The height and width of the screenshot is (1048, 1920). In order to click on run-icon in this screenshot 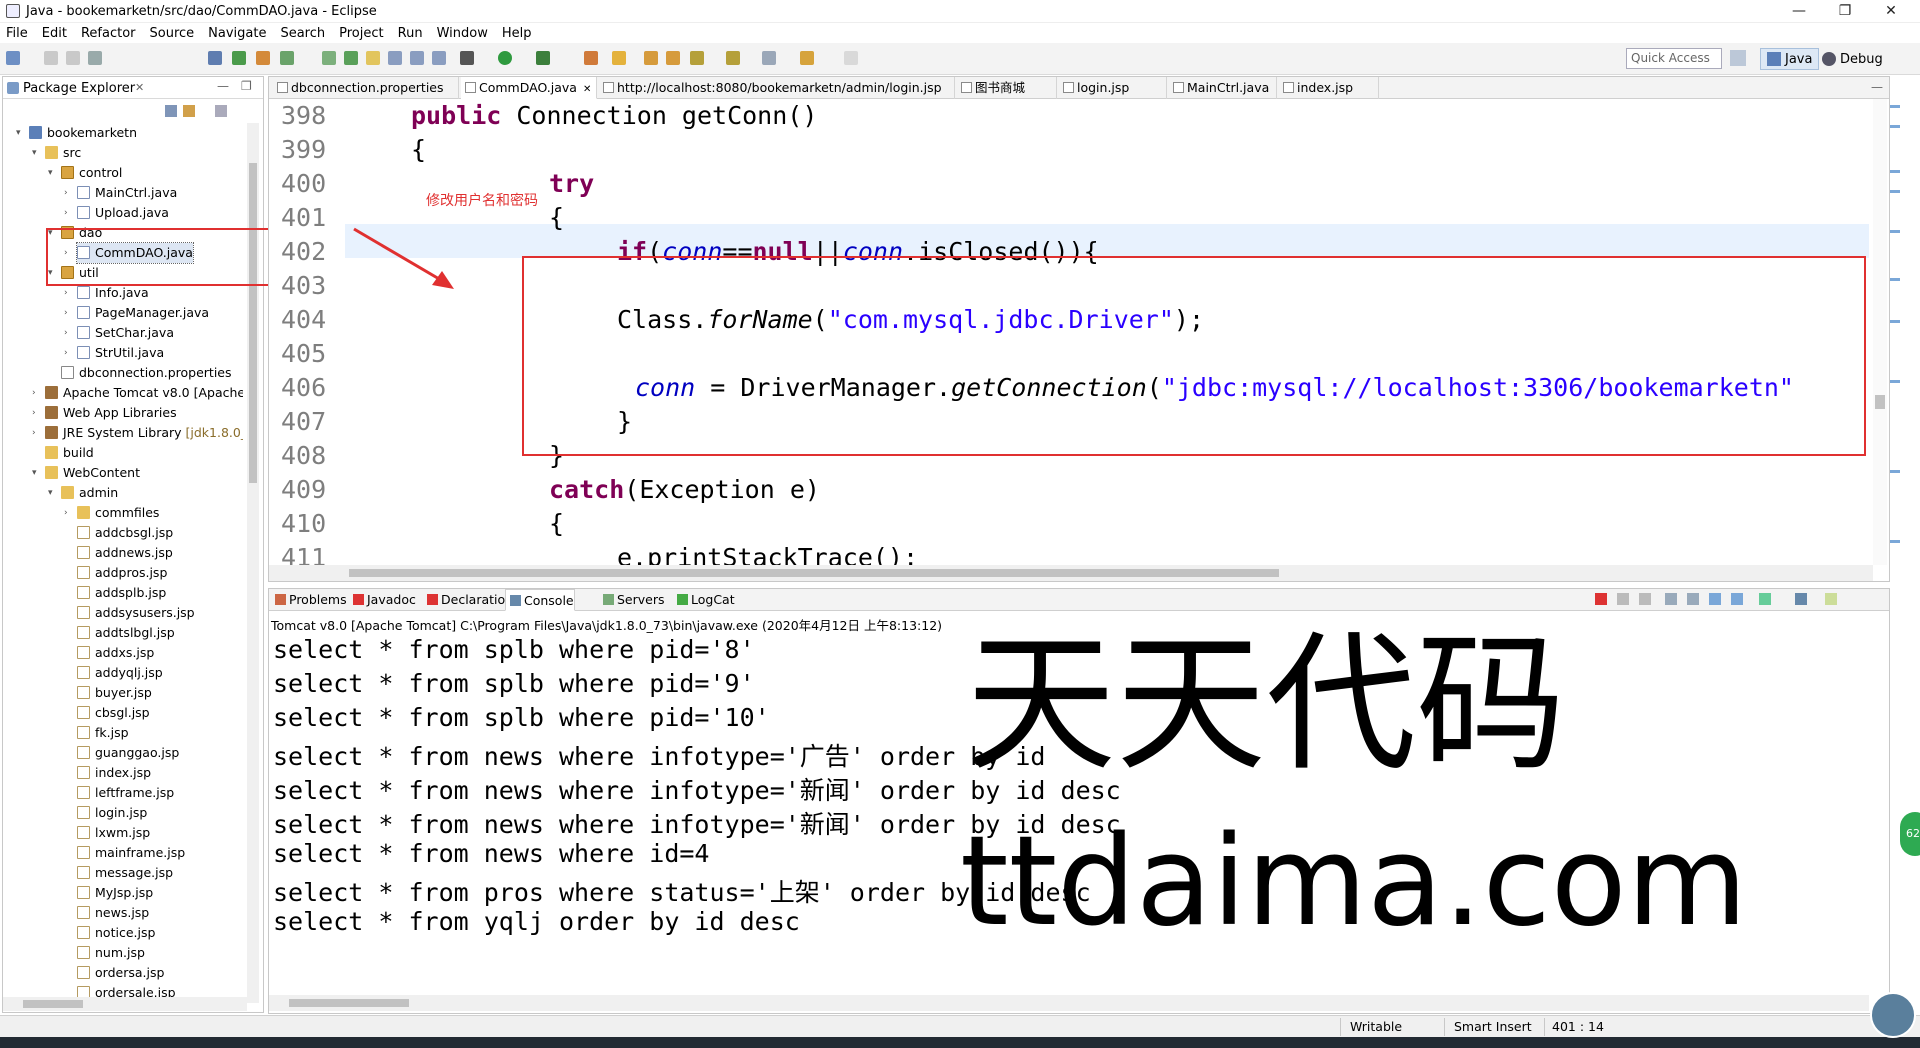, I will do `click(505, 58)`.